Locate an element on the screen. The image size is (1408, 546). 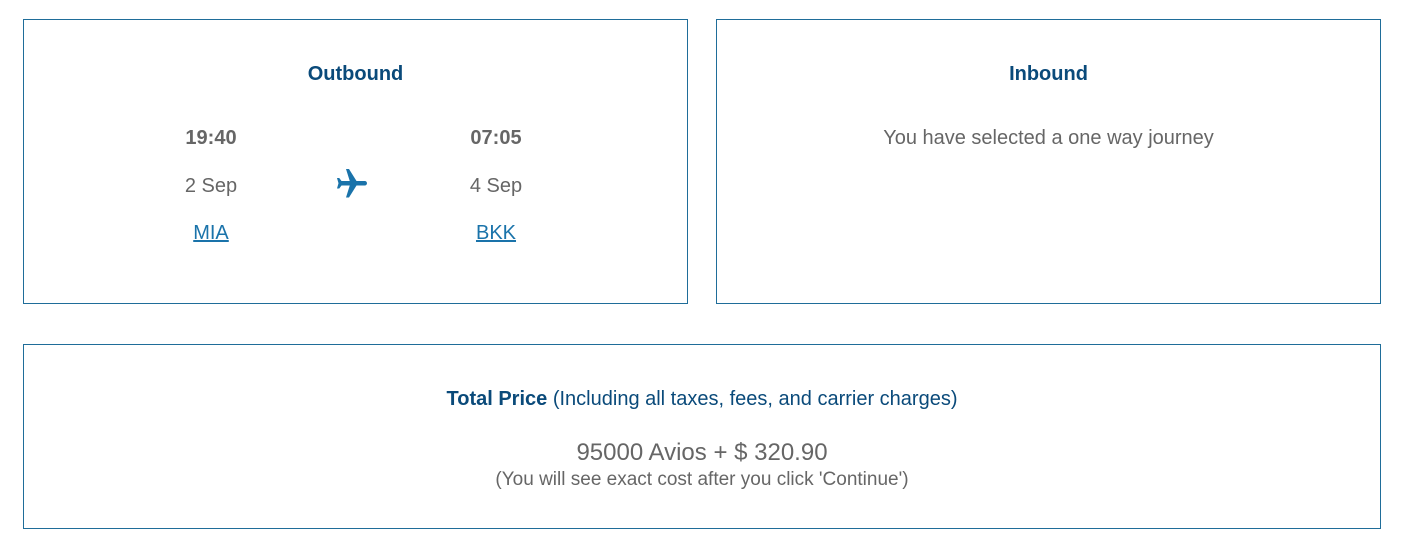
arrival-time: 07:05 is located at coordinates (496, 138).